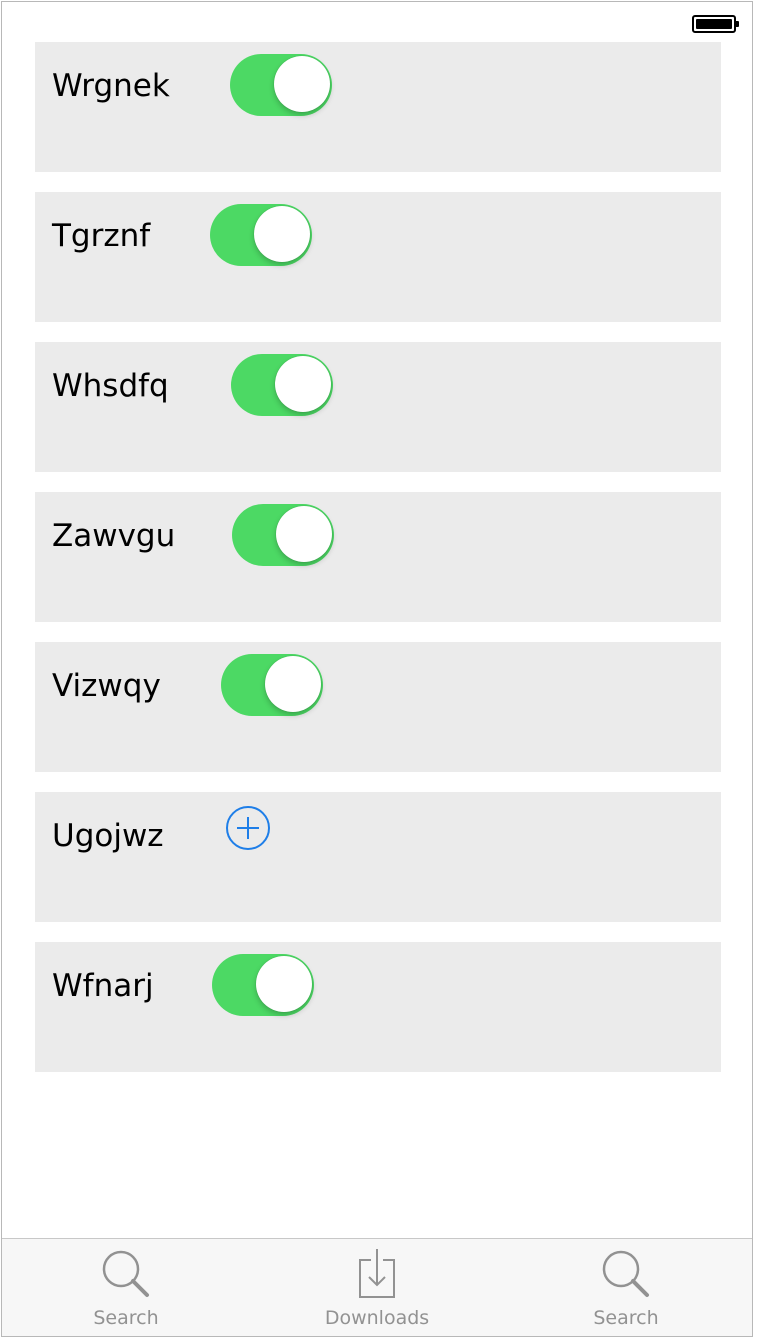  What do you see at coordinates (377, 1273) in the screenshot?
I see `download-icon` at bounding box center [377, 1273].